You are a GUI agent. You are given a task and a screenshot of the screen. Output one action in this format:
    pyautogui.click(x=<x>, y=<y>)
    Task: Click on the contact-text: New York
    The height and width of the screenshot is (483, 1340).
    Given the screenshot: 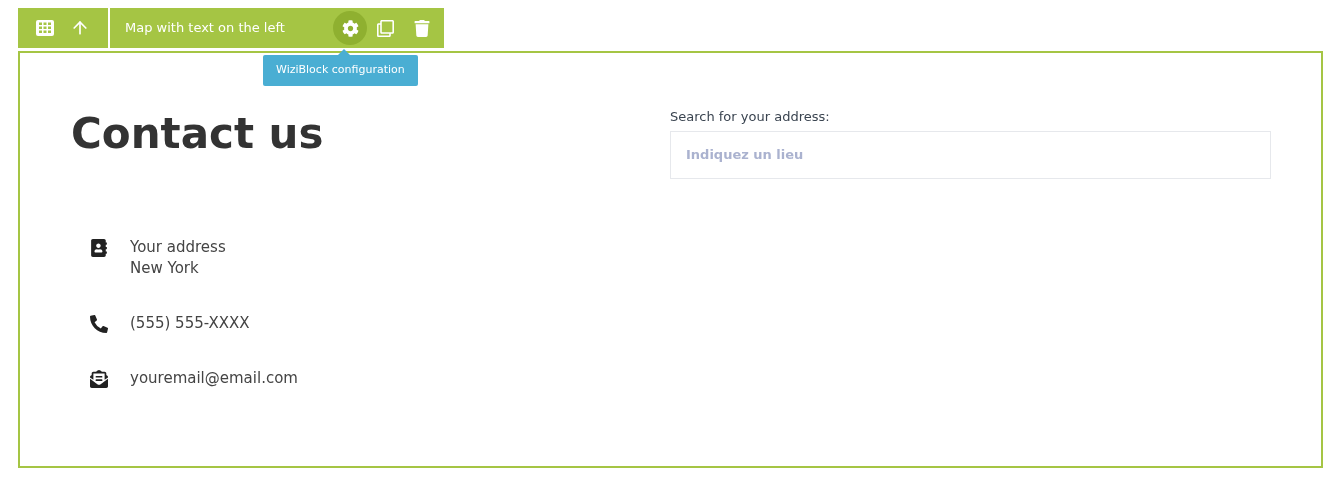 What is the action you would take?
    pyautogui.click(x=165, y=268)
    